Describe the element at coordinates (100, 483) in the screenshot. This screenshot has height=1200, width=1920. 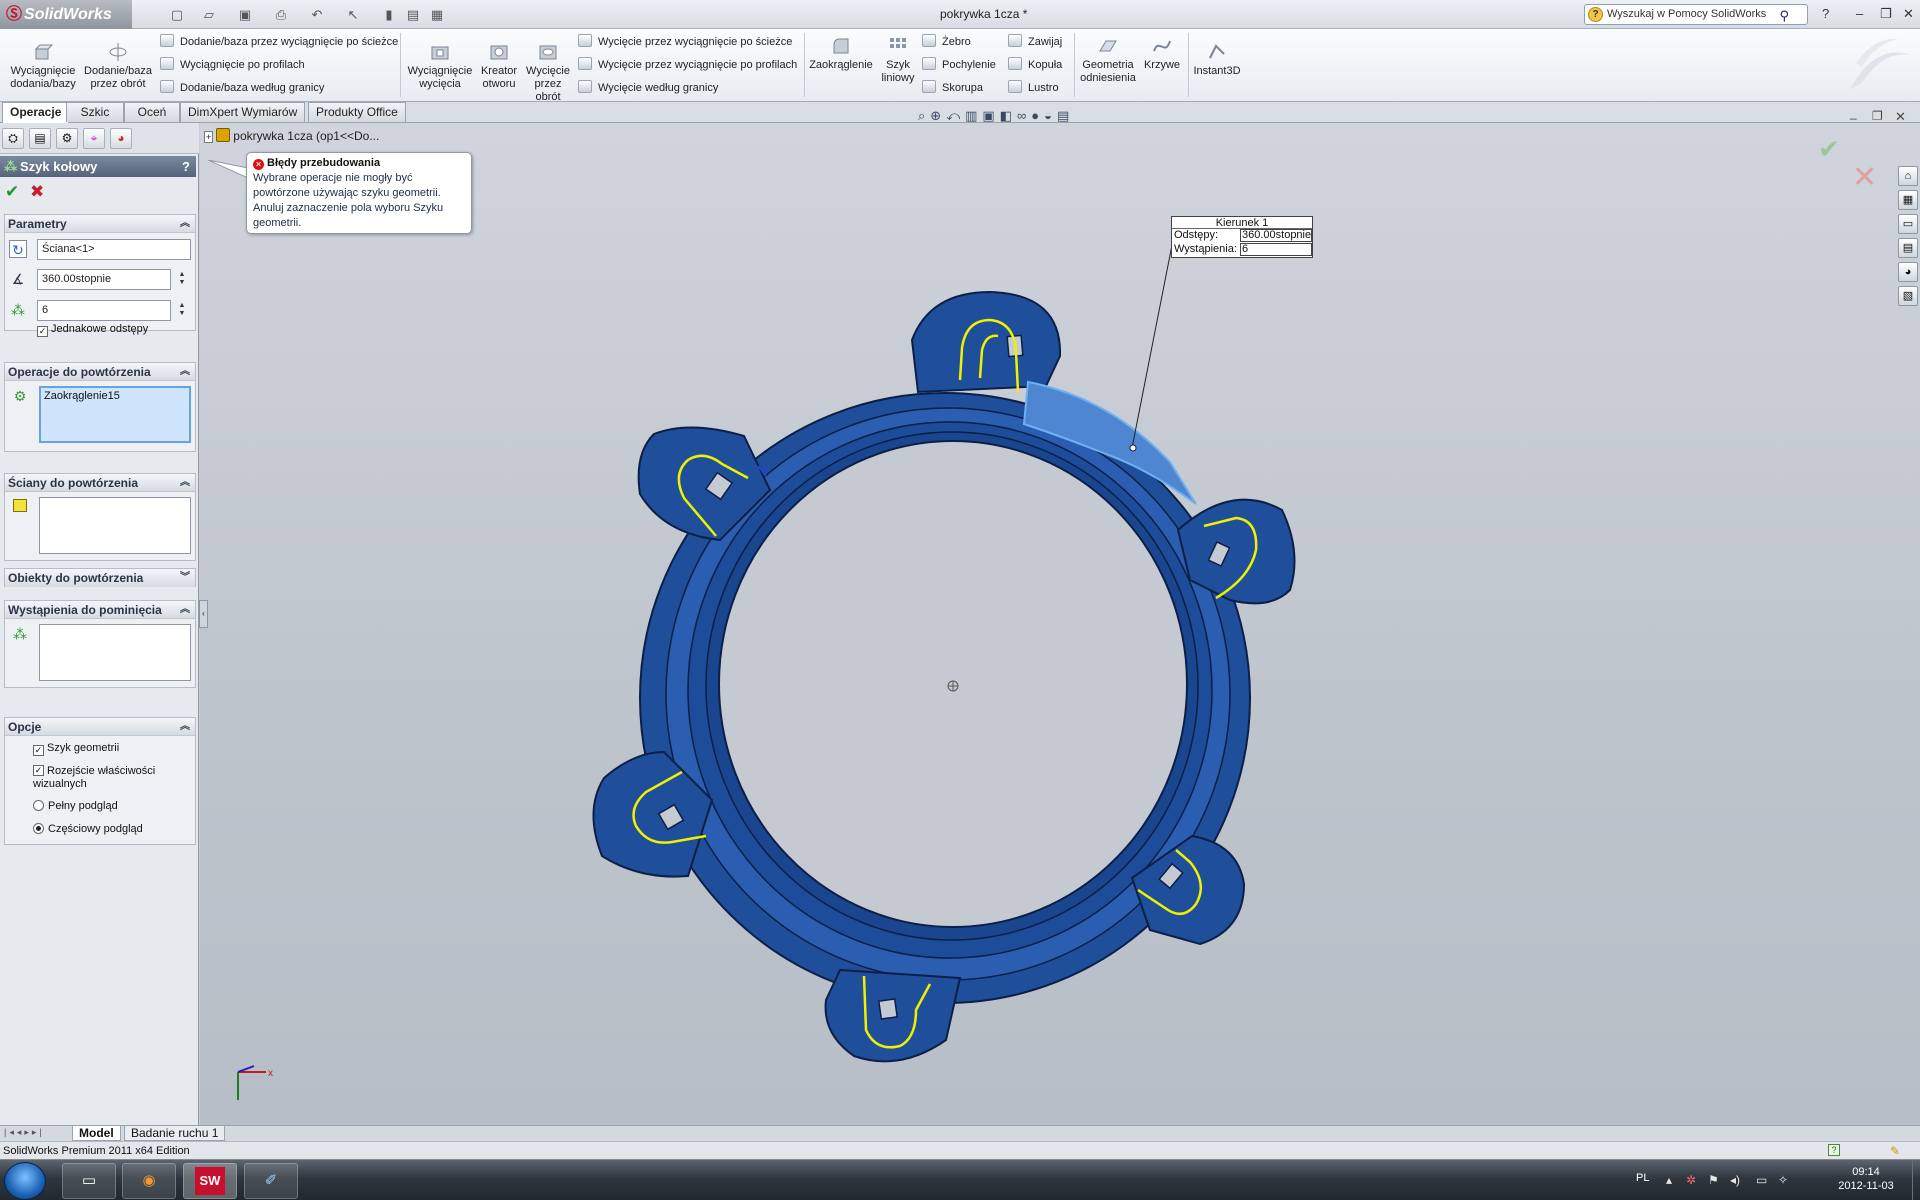
I see `faces-group-header: Ściany do powtórzenia ︽` at that location.